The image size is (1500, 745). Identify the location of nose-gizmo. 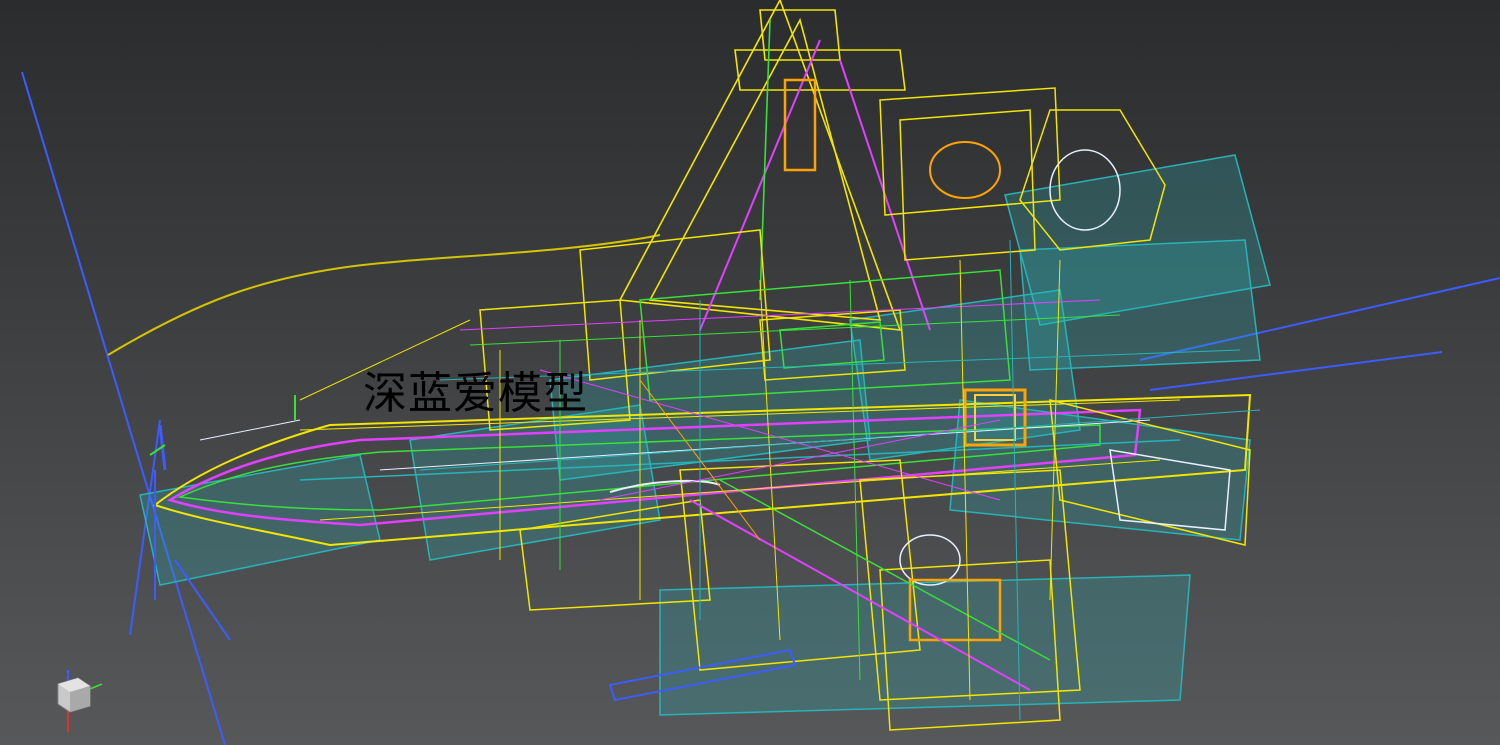
(222, 433).